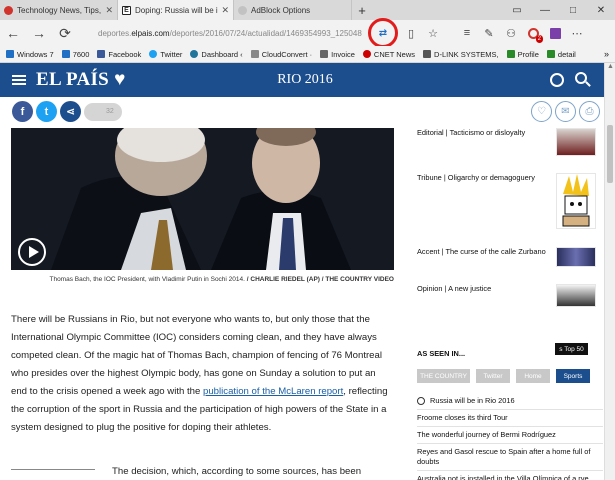 This screenshot has height=480, width=615. What do you see at coordinates (541, 111) in the screenshot?
I see `heart-icon: ♡` at bounding box center [541, 111].